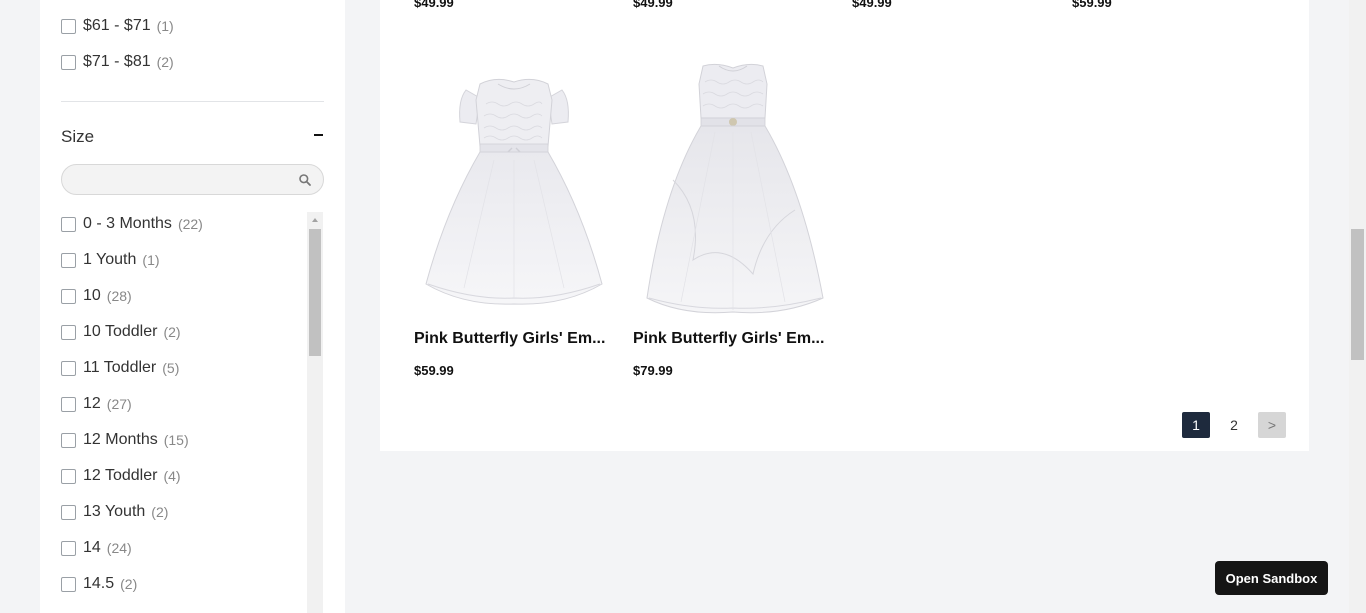 Image resolution: width=1366 pixels, height=613 pixels. I want to click on size-filter-option: 12 Toddler (4), so click(121, 476).